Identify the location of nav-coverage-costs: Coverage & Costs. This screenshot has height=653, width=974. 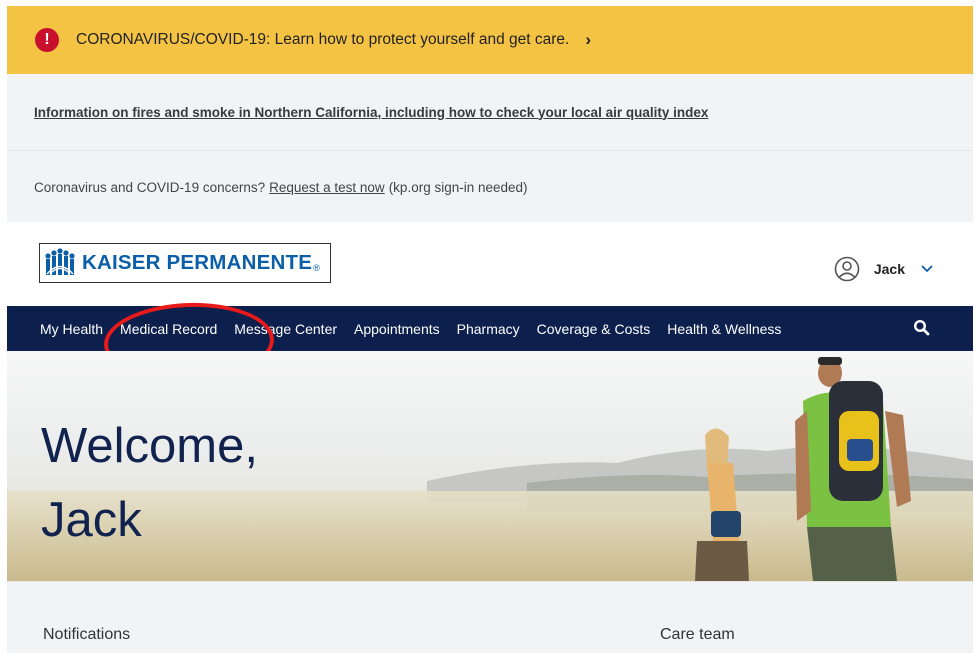
(594, 329).